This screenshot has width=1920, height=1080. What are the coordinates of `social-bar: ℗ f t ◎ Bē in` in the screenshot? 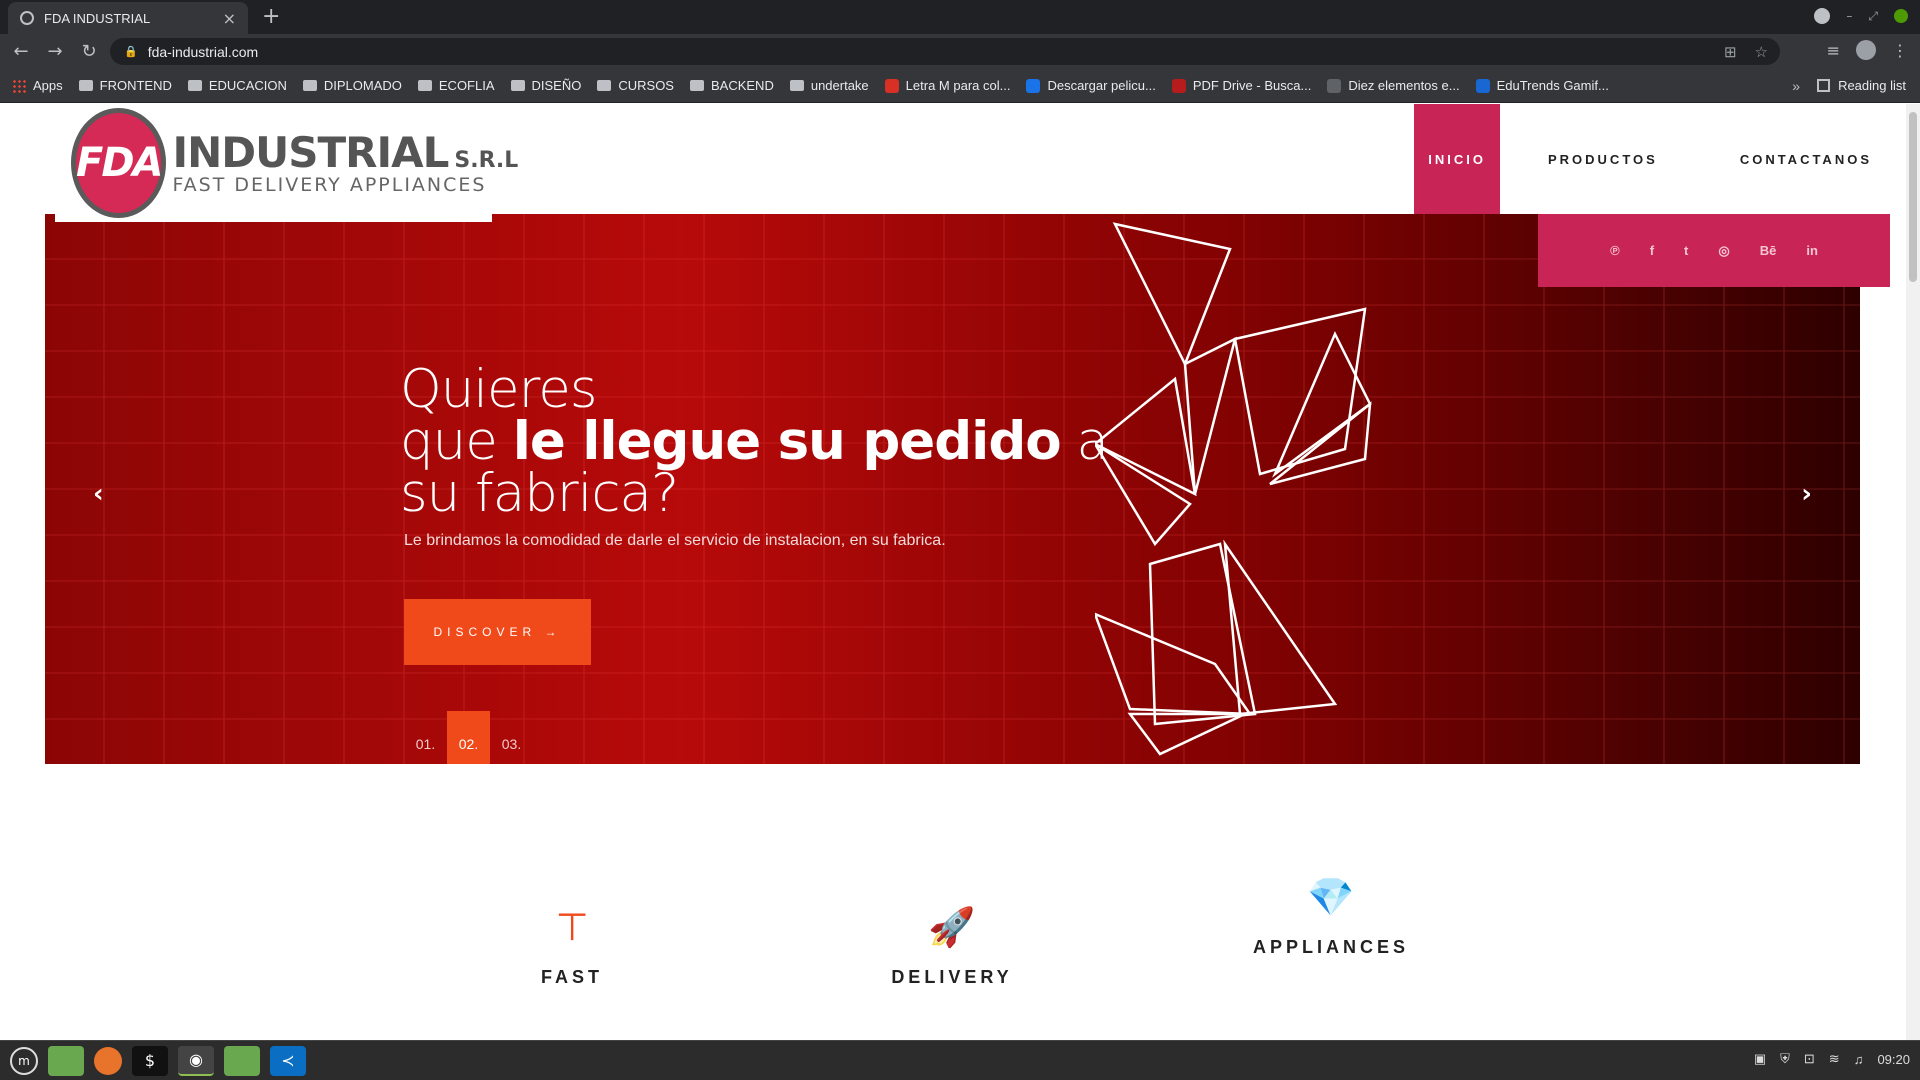 It's located at (1714, 250).